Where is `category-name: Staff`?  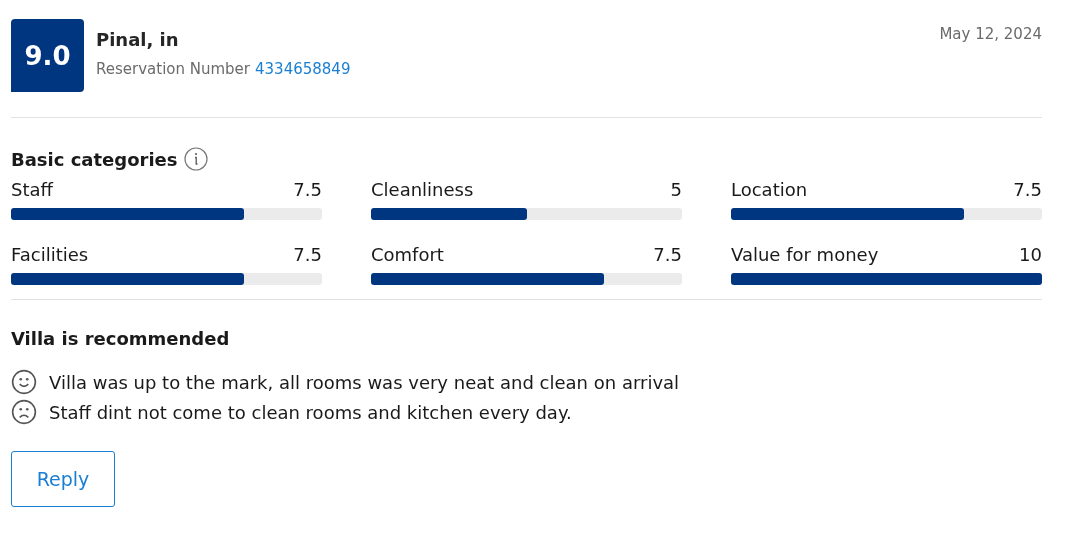 category-name: Staff is located at coordinates (32, 189).